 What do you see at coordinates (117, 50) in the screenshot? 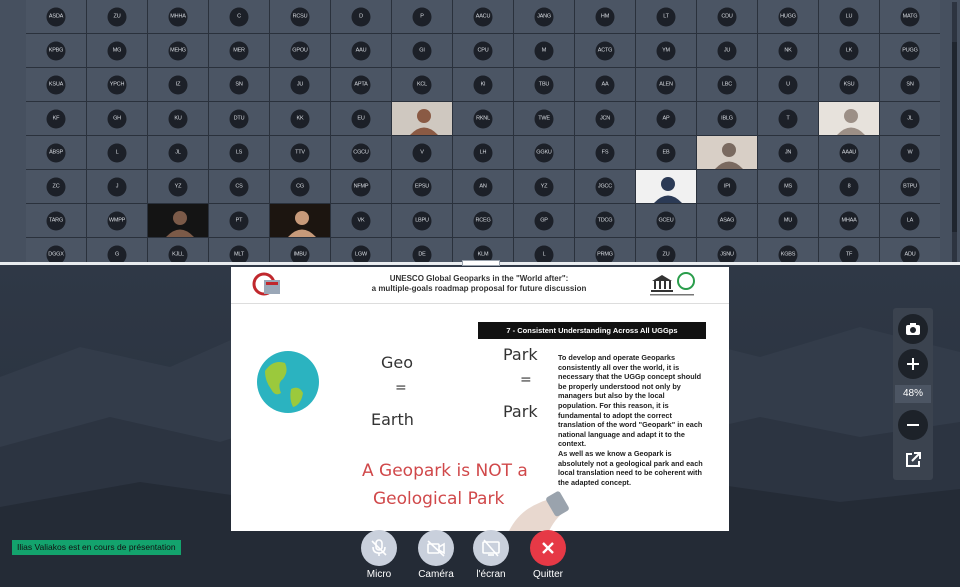
I see `participant-tile: MG` at bounding box center [117, 50].